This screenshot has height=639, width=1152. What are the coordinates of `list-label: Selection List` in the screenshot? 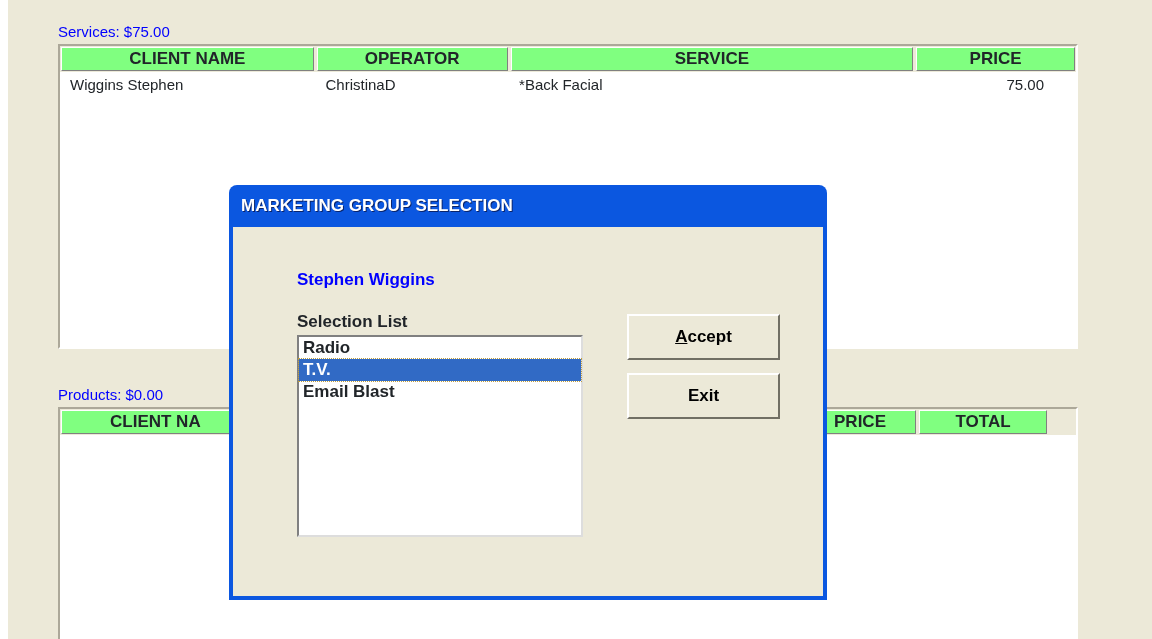 It's located at (353, 322).